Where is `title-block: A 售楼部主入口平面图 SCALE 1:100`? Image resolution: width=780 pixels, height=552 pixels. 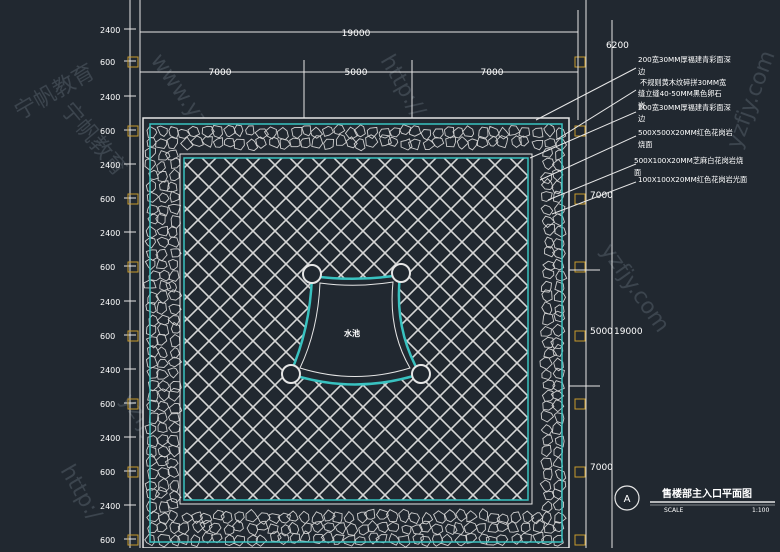
title-block: A 售楼部主入口平面图 SCALE 1:100 is located at coordinates (695, 500).